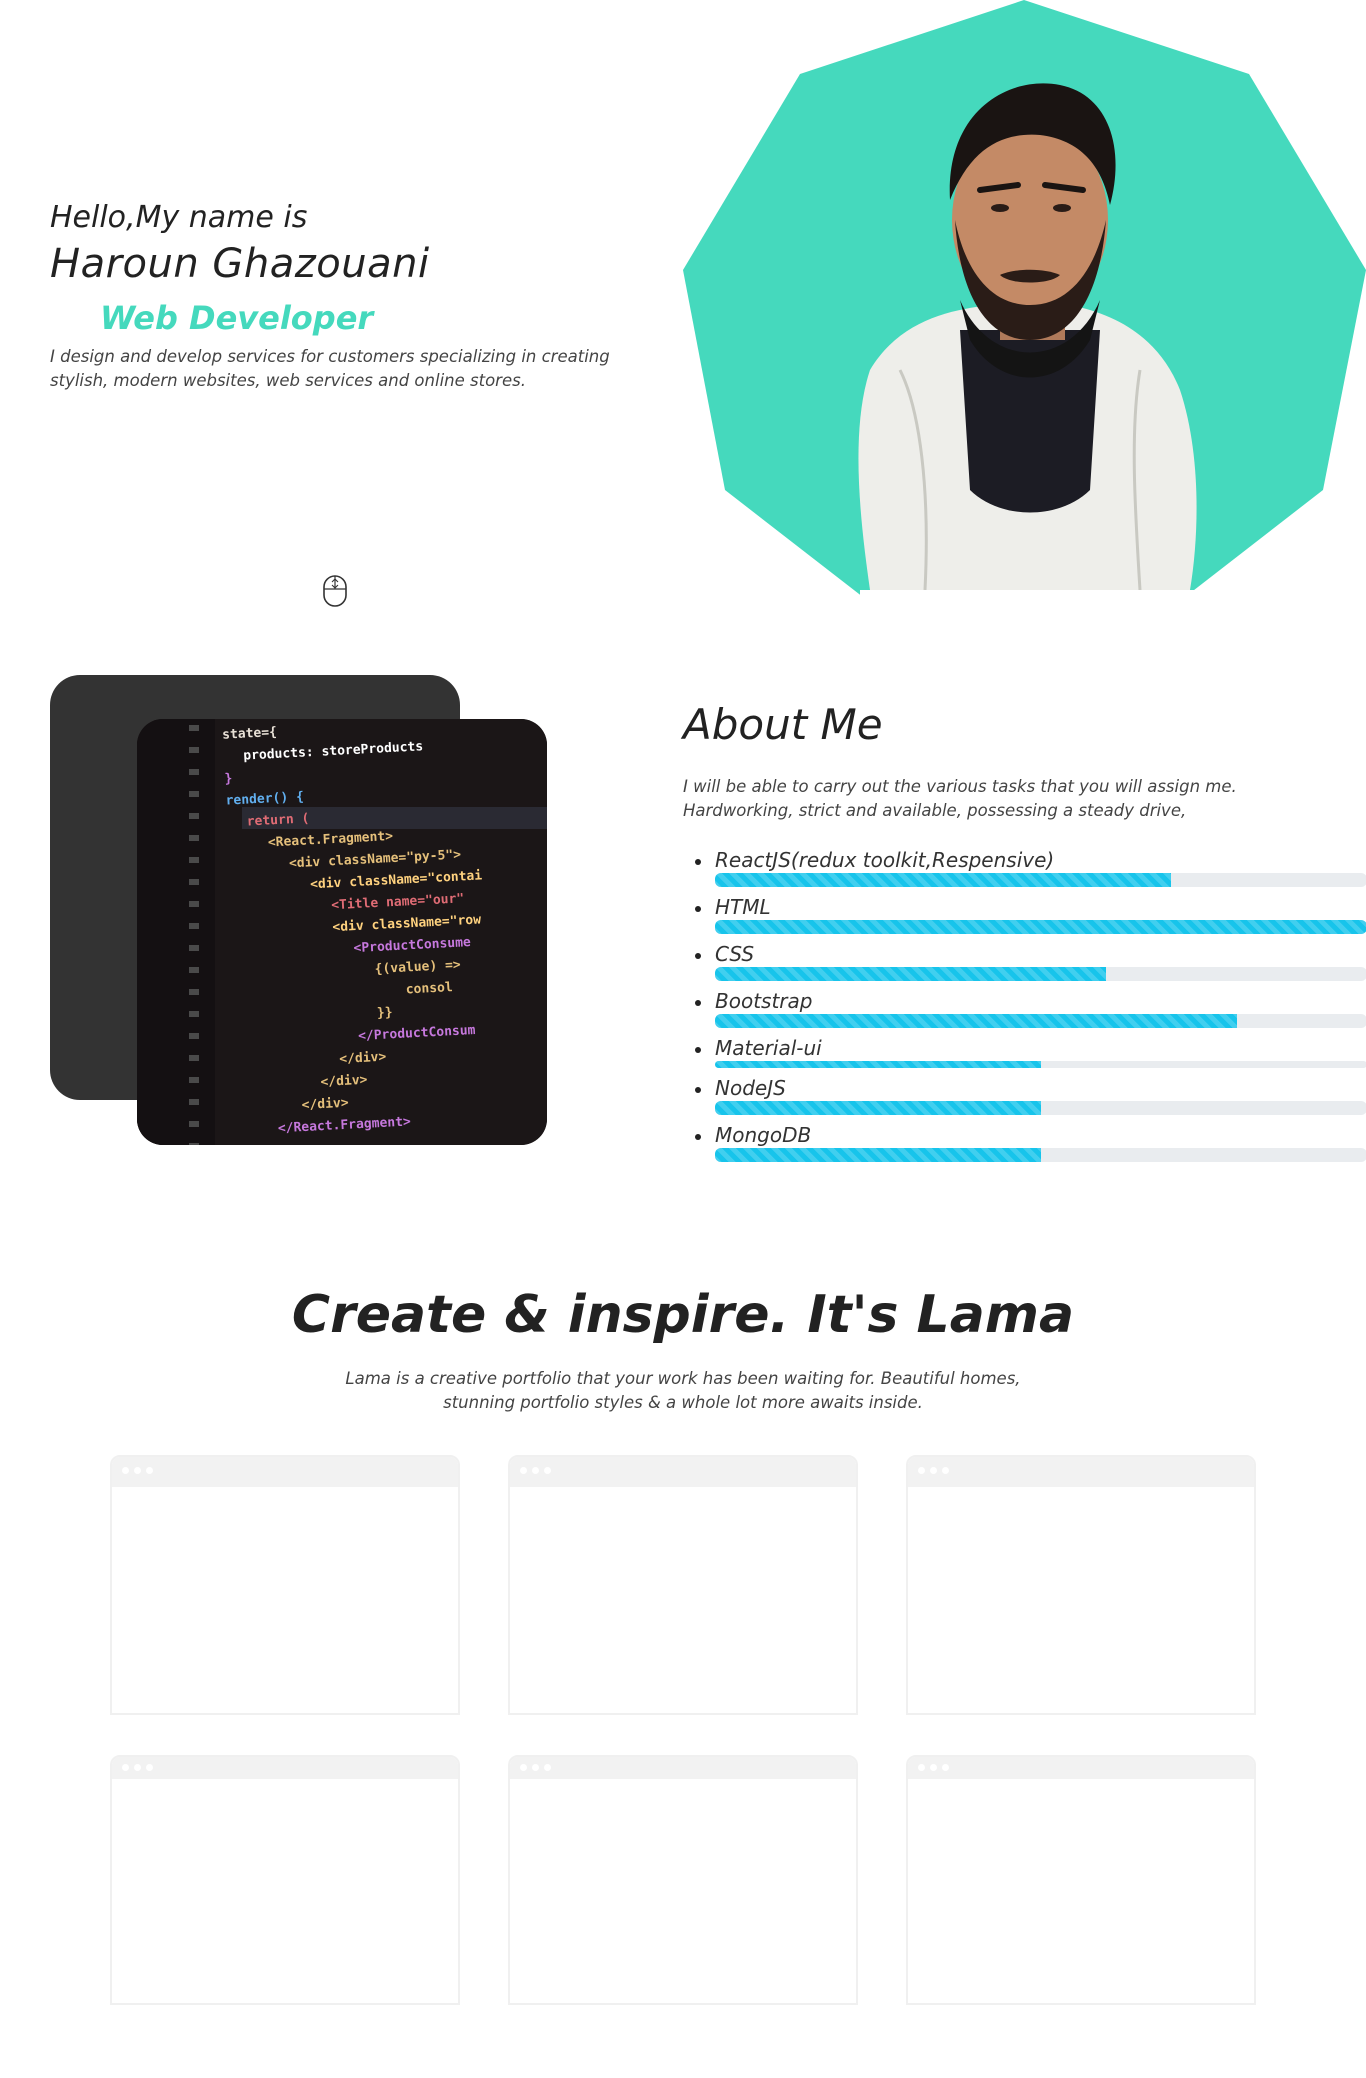 The width and height of the screenshot is (1366, 2078). I want to click on skill-name: MongoDB, so click(763, 1135).